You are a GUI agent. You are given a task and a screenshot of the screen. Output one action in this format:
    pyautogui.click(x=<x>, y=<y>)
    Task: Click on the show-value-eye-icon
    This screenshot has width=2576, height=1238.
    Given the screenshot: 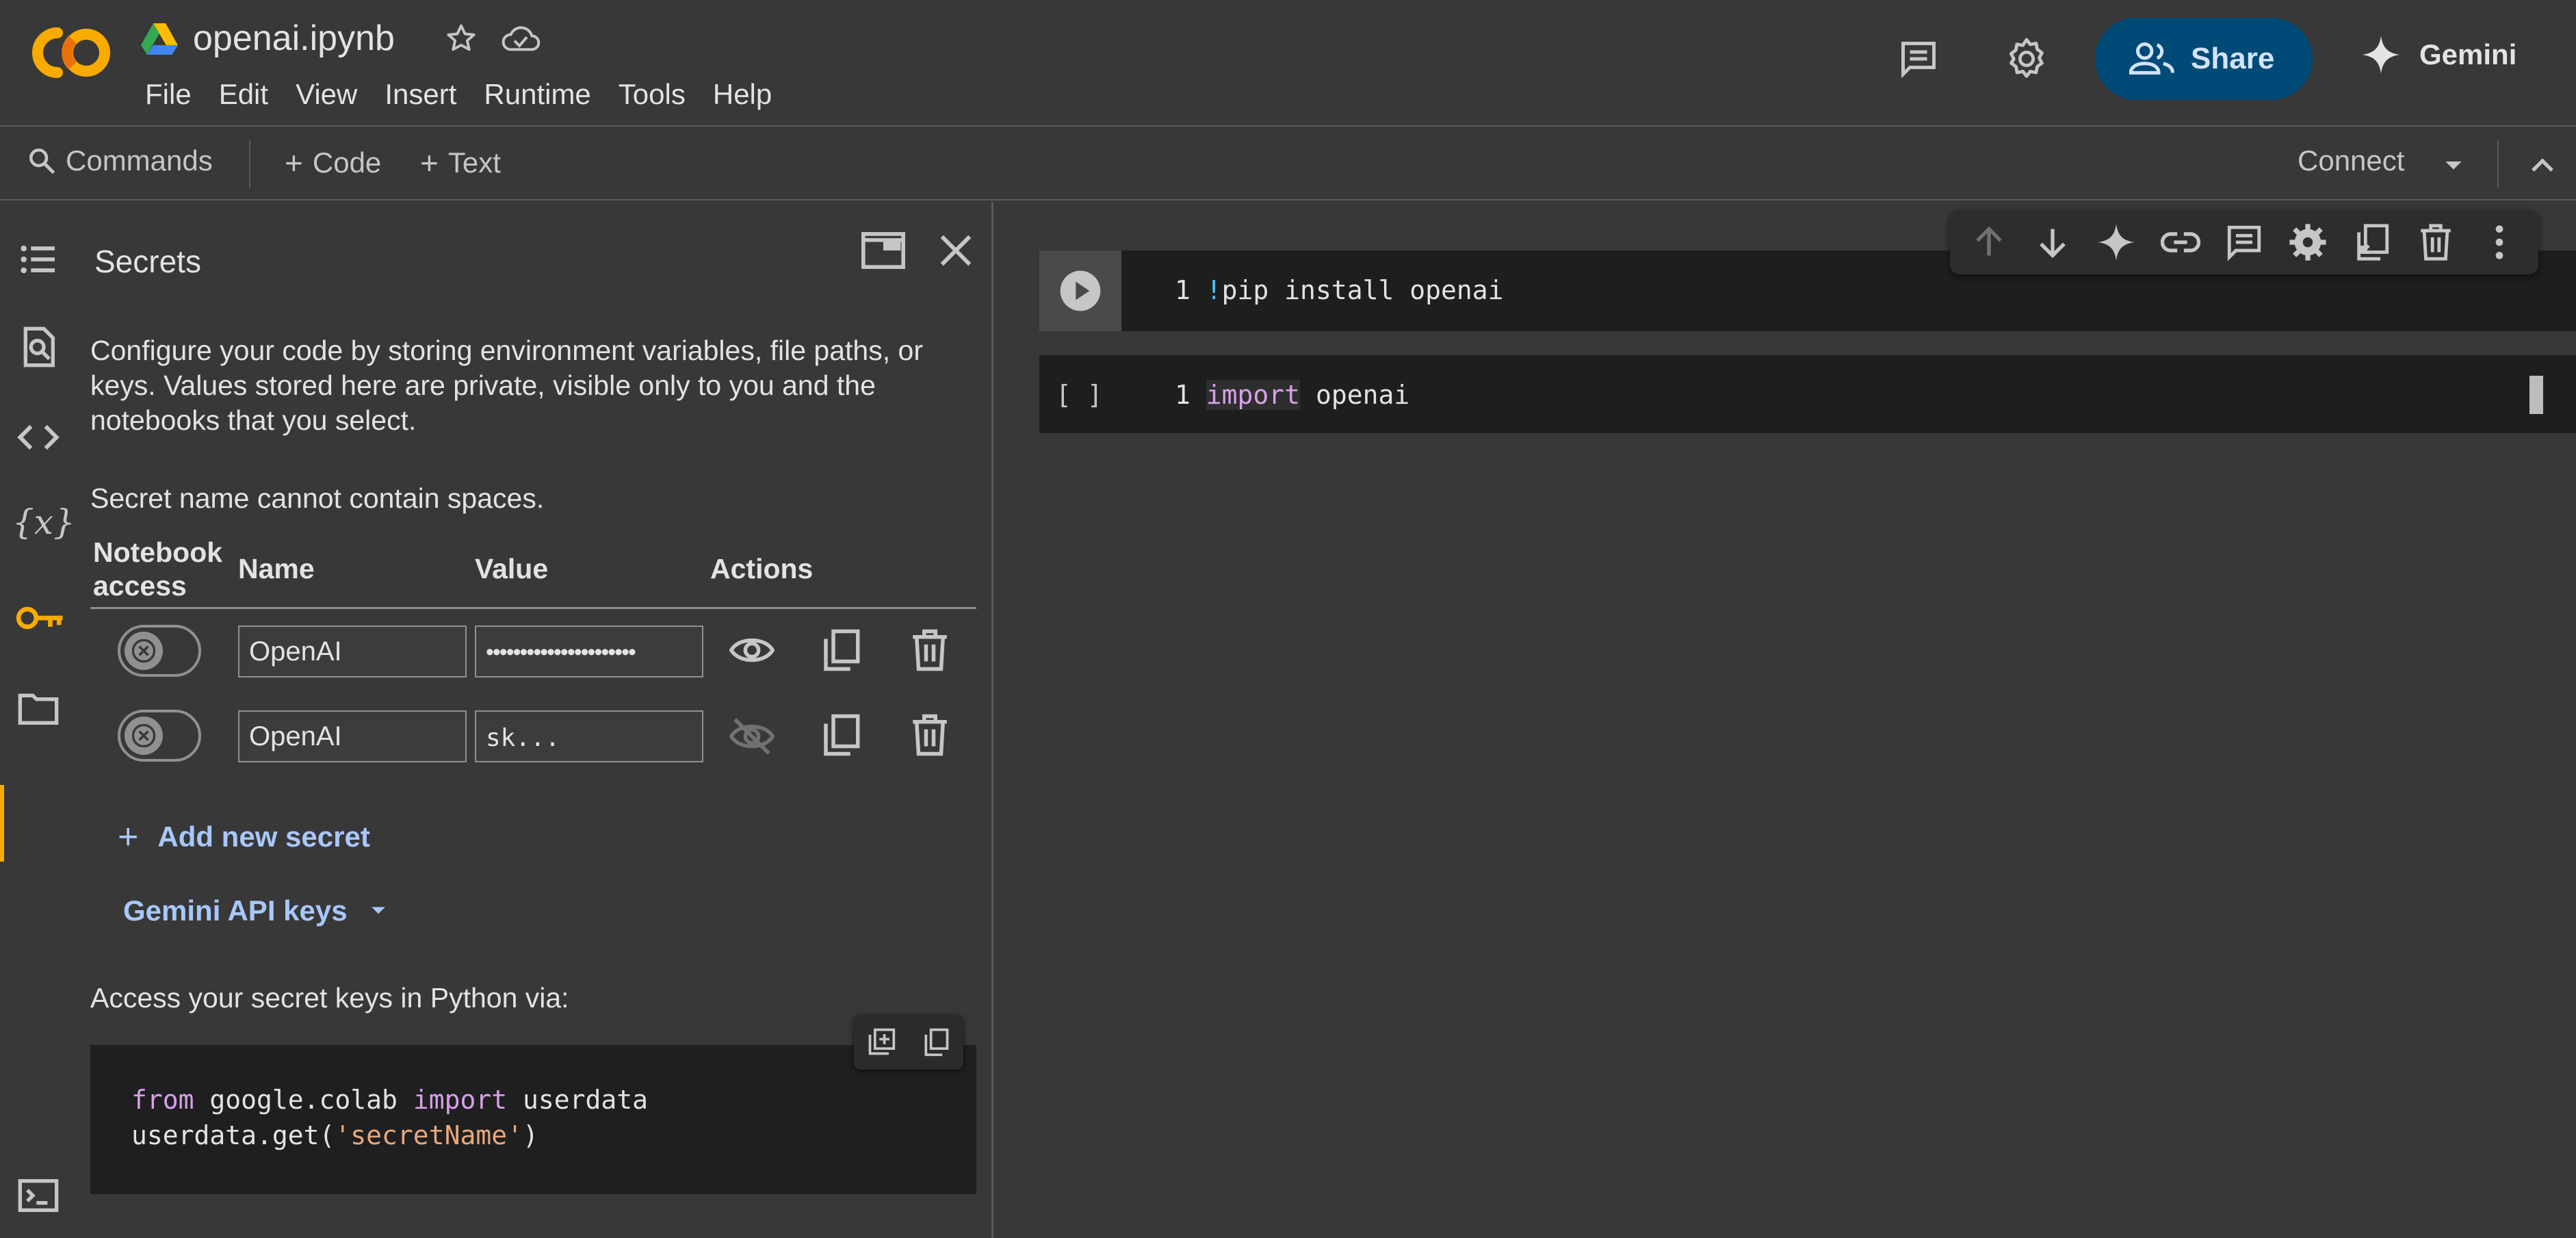 What is the action you would take?
    pyautogui.click(x=752, y=650)
    